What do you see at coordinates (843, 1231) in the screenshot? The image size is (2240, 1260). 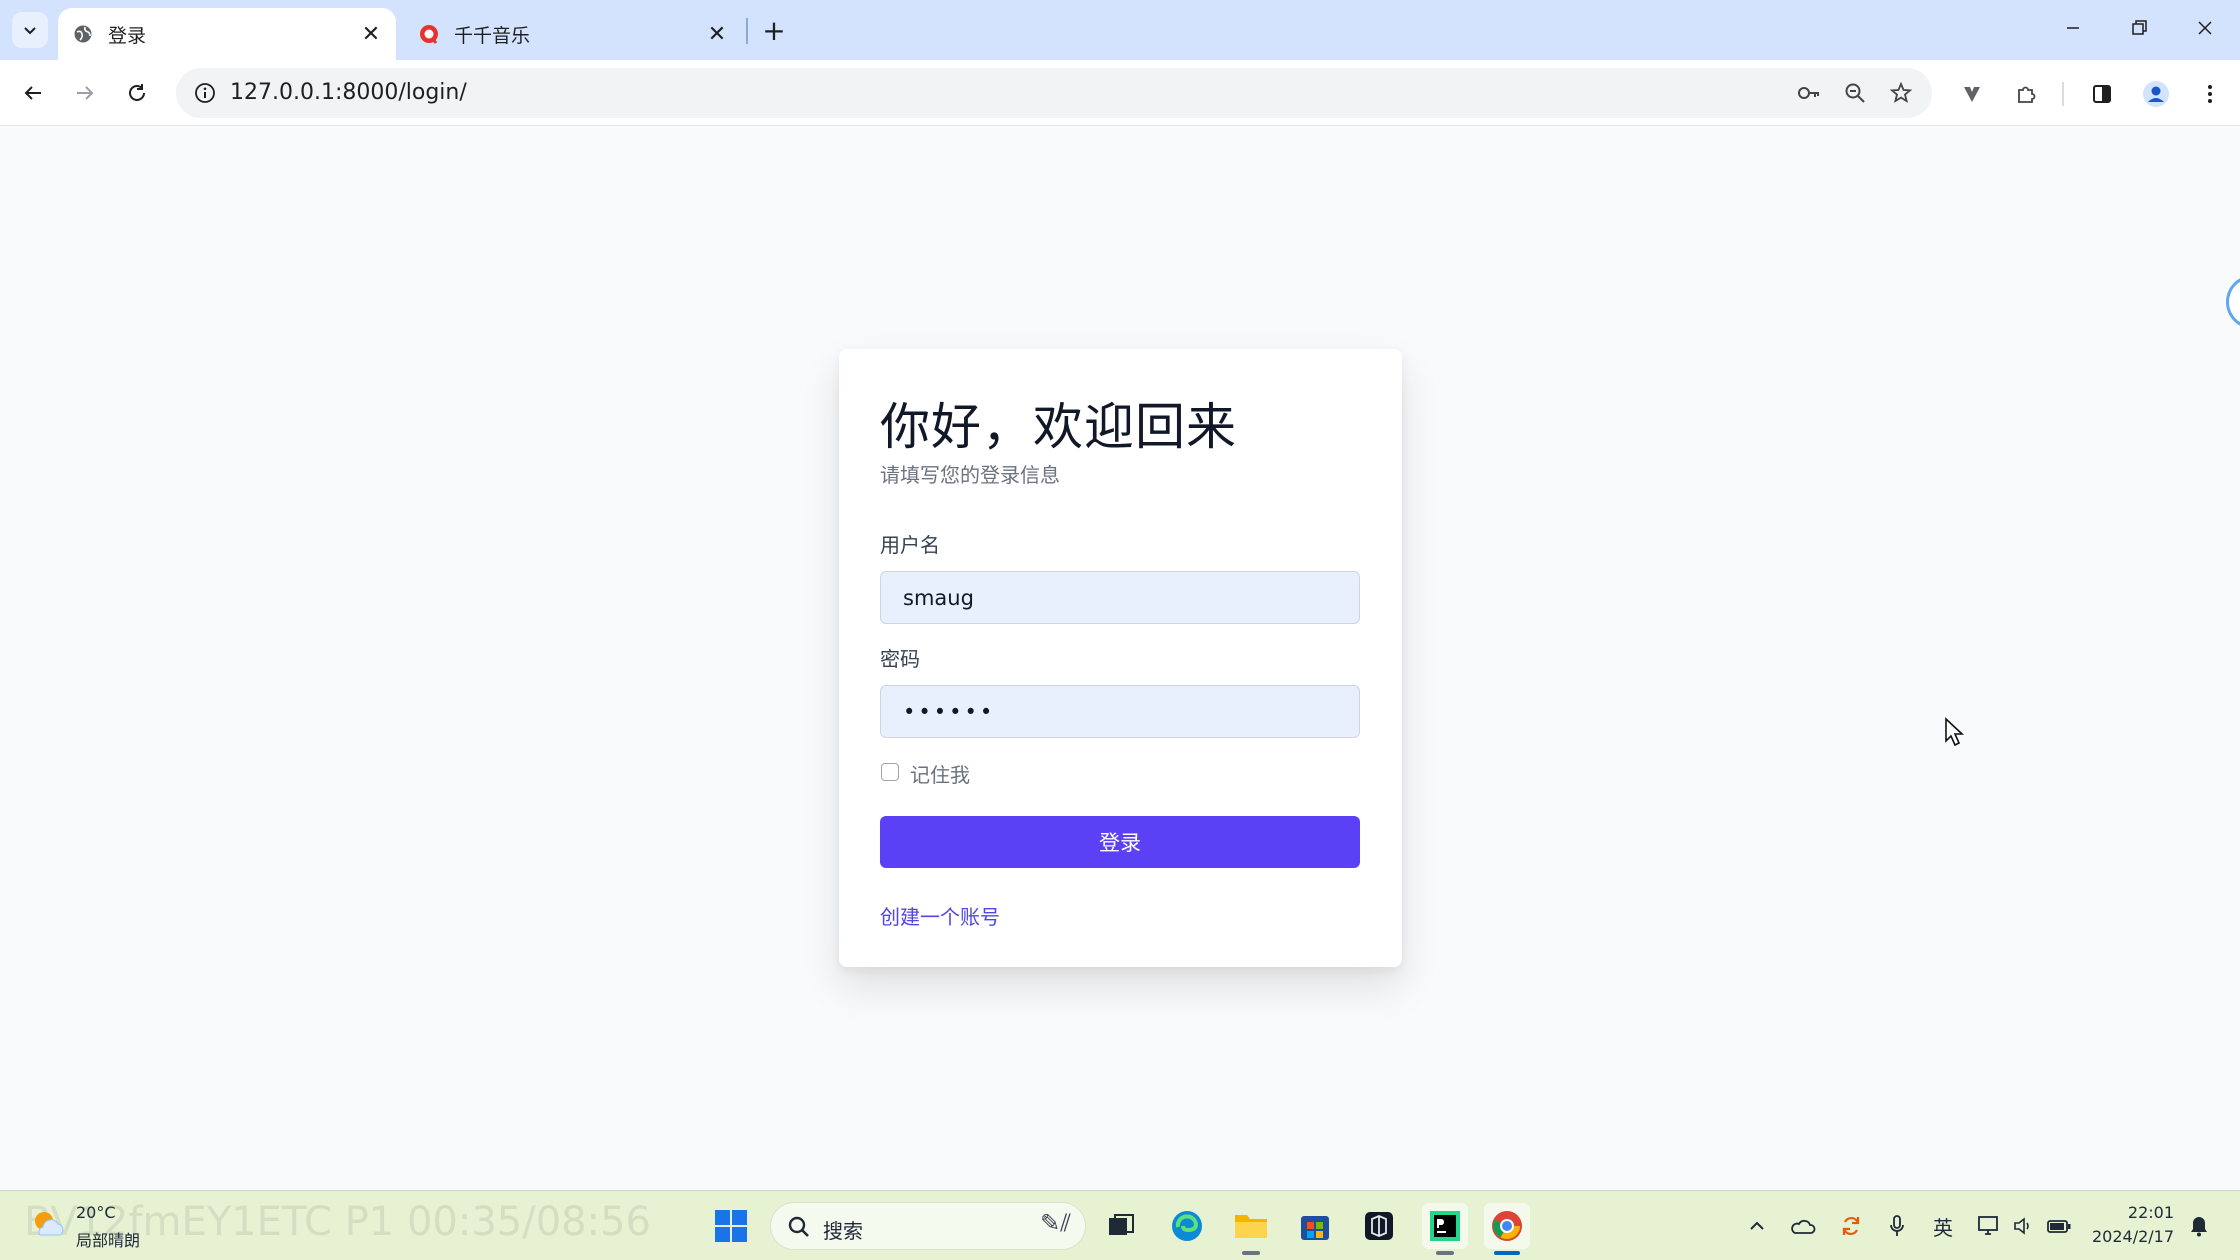 I see `search-placeholder: 搜索` at bounding box center [843, 1231].